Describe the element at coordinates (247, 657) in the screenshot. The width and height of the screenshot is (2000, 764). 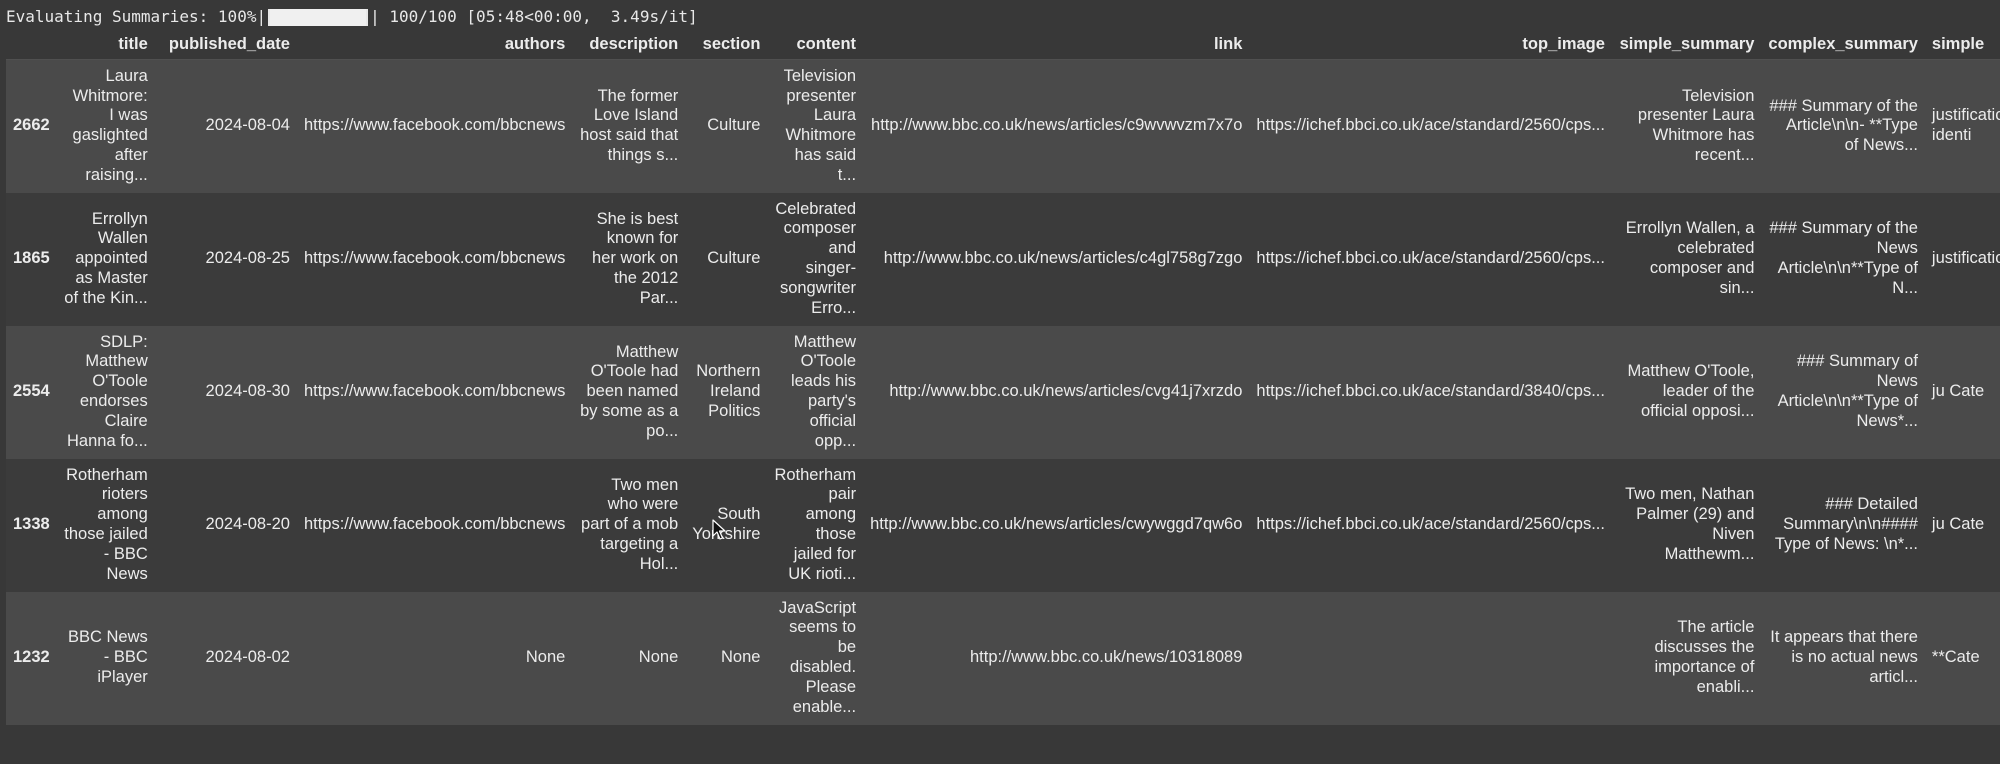
I see `cell-published-date: 2024-08-02` at that location.